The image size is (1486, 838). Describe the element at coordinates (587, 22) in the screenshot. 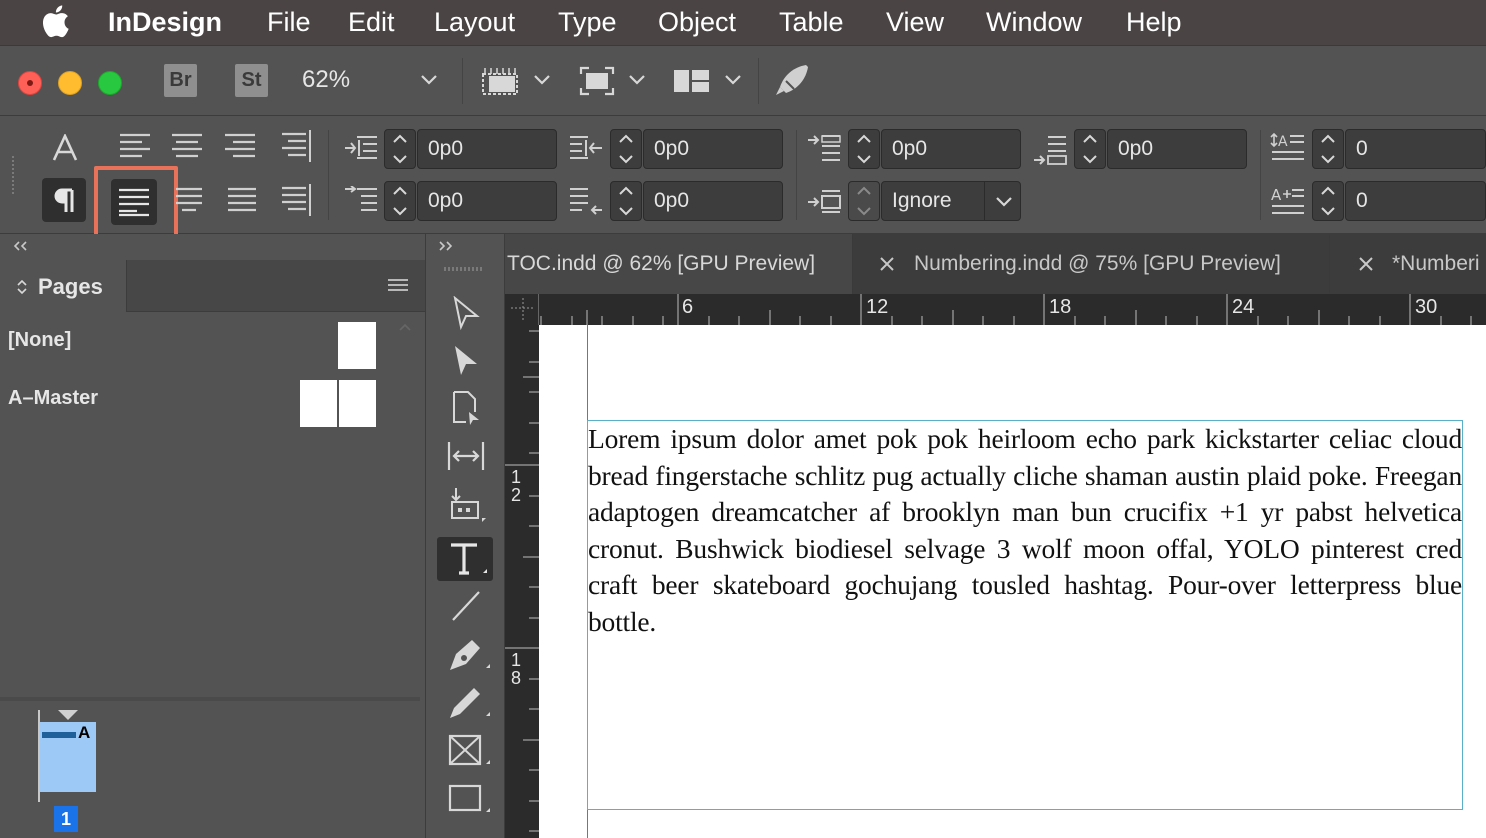

I see `menu-type: Type` at that location.